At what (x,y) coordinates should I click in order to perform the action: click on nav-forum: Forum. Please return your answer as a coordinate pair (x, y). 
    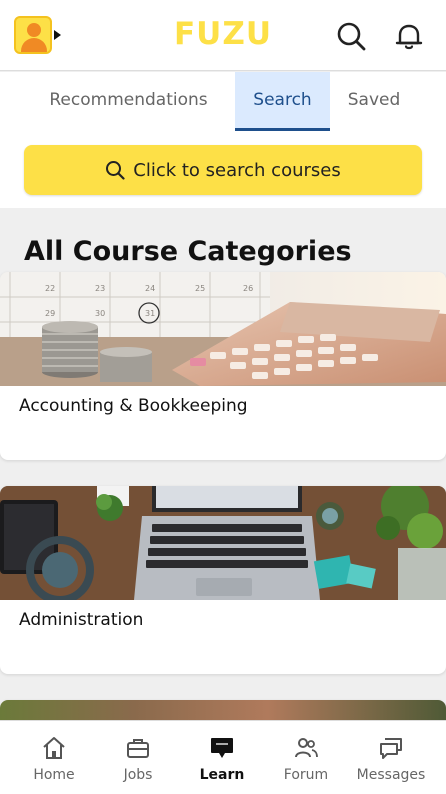
    Looking at the image, I should click on (306, 759).